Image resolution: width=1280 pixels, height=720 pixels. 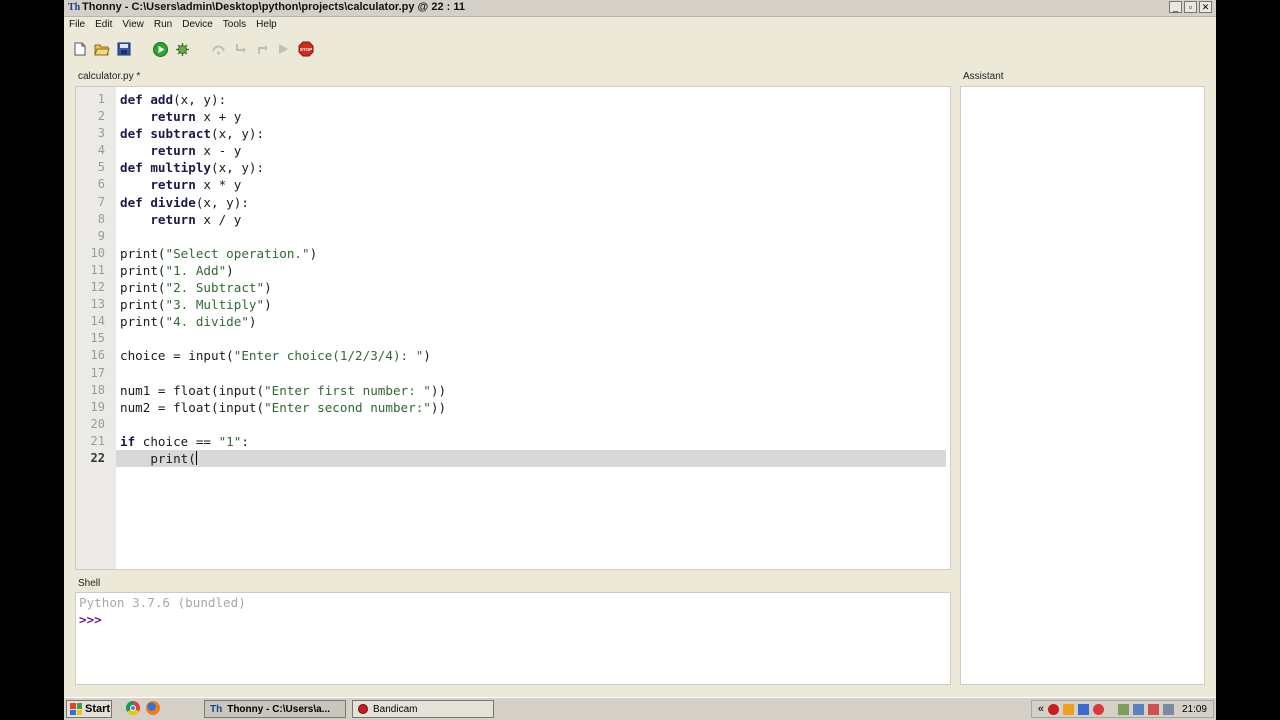 I want to click on step-into-button, so click(x=240, y=49).